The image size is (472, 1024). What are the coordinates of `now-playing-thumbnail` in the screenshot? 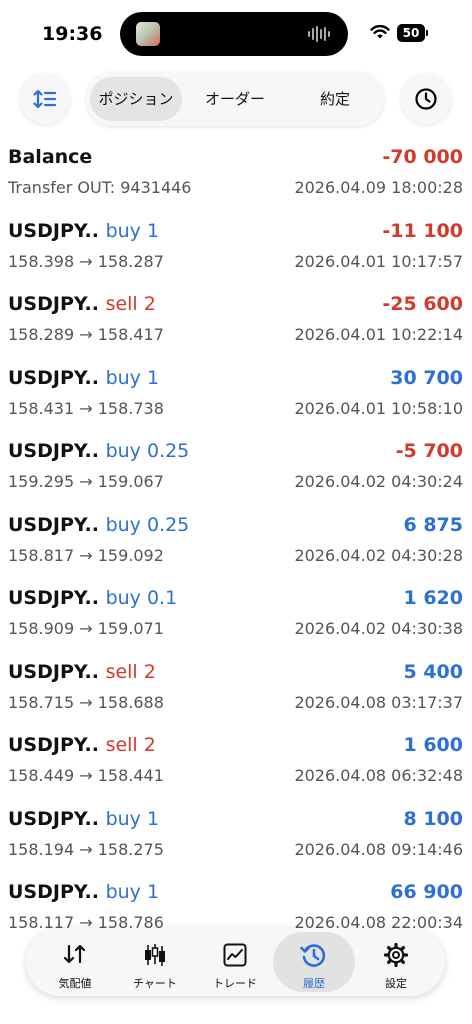 It's located at (148, 34).